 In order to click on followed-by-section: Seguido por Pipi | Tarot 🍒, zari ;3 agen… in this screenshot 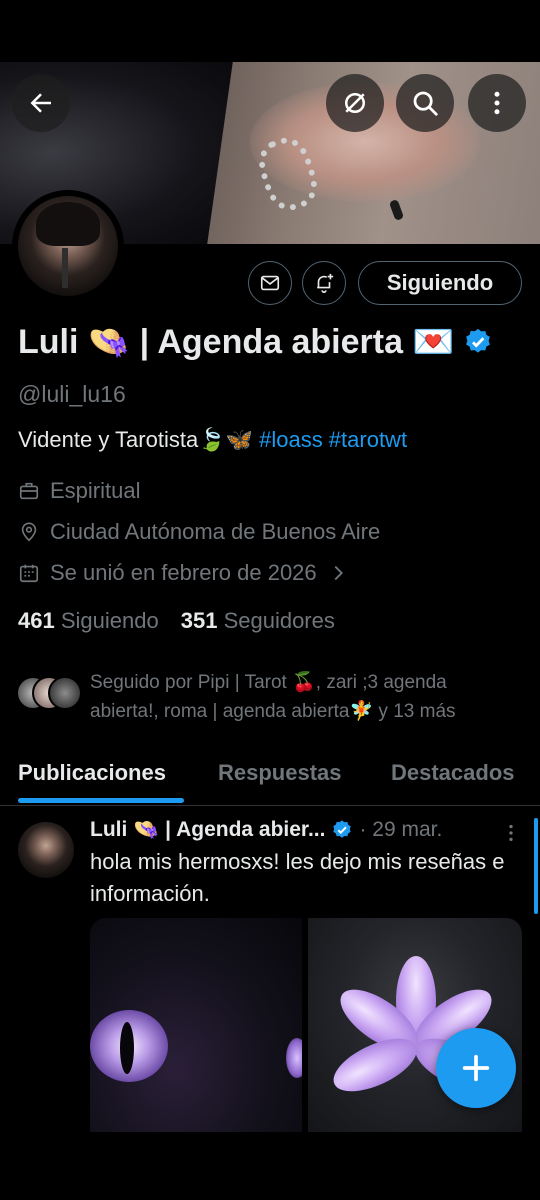, I will do `click(268, 697)`.